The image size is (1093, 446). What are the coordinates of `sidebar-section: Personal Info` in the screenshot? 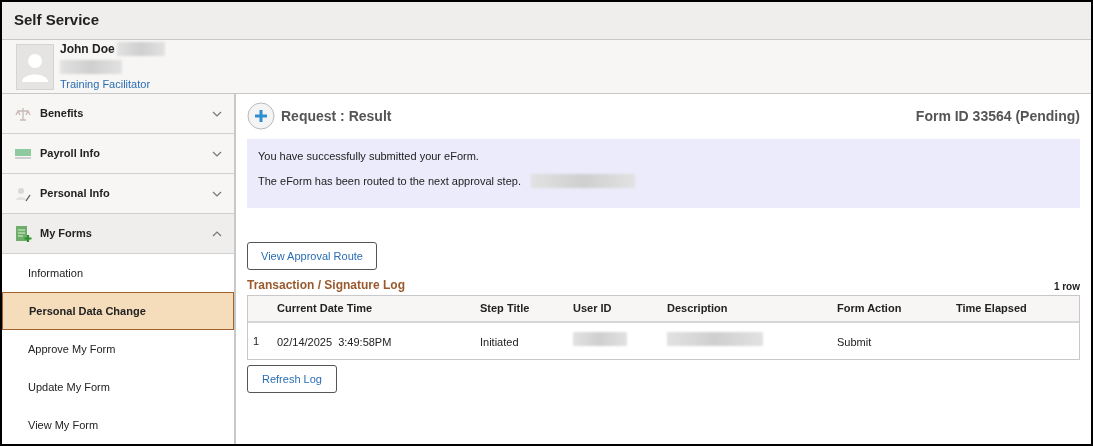 It's located at (118, 194).